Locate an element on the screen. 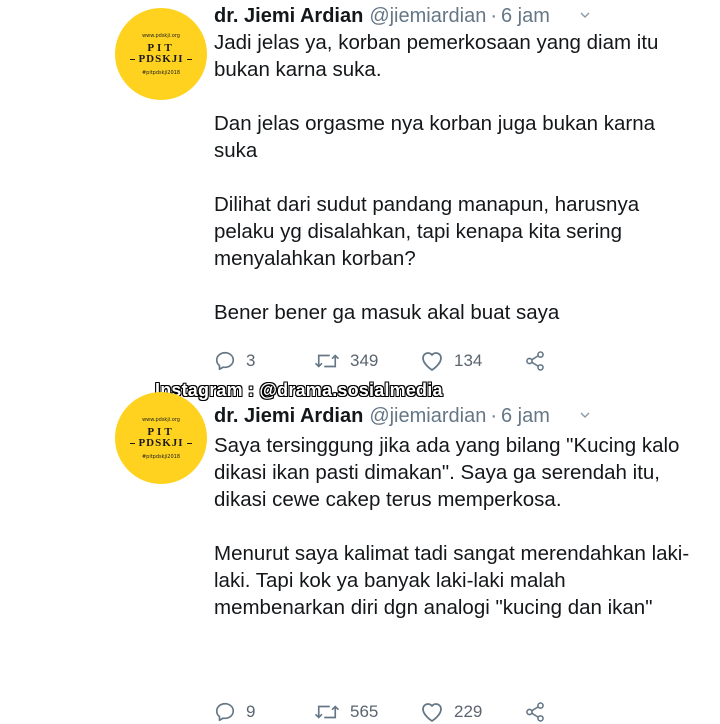 The height and width of the screenshot is (724, 720). retweet-count: 565 is located at coordinates (364, 711).